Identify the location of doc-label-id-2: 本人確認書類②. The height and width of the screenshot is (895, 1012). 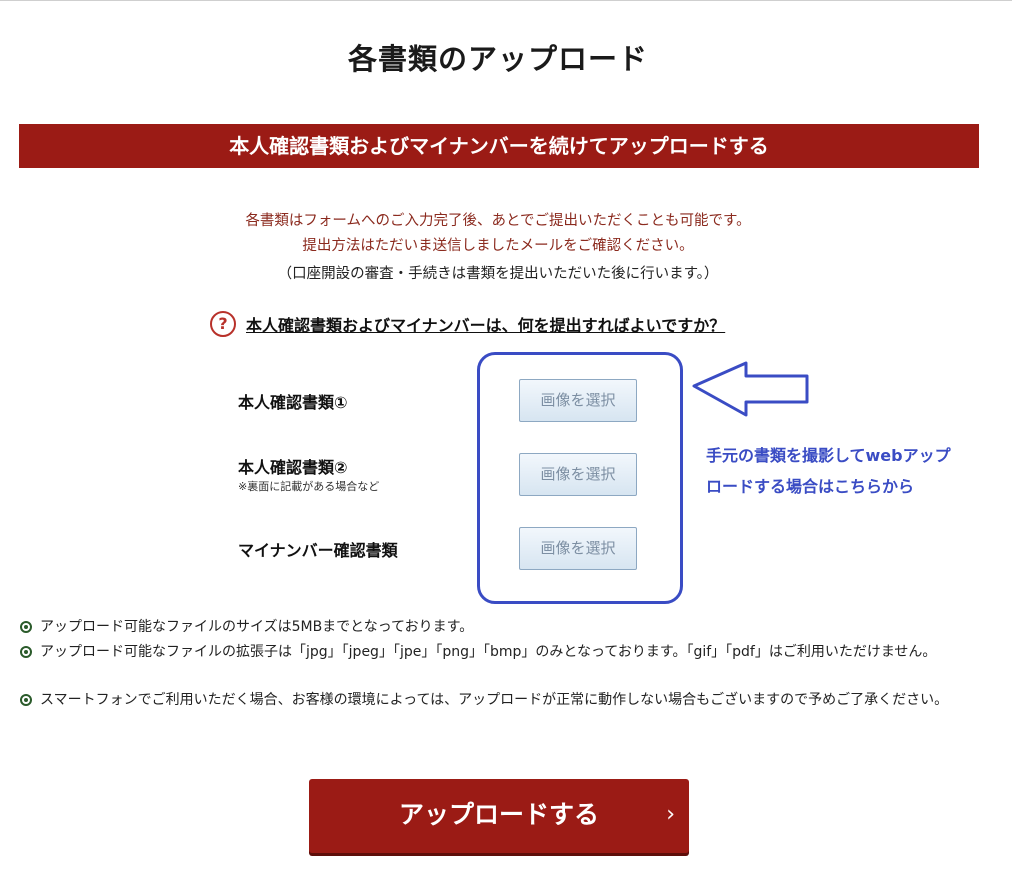
(293, 467).